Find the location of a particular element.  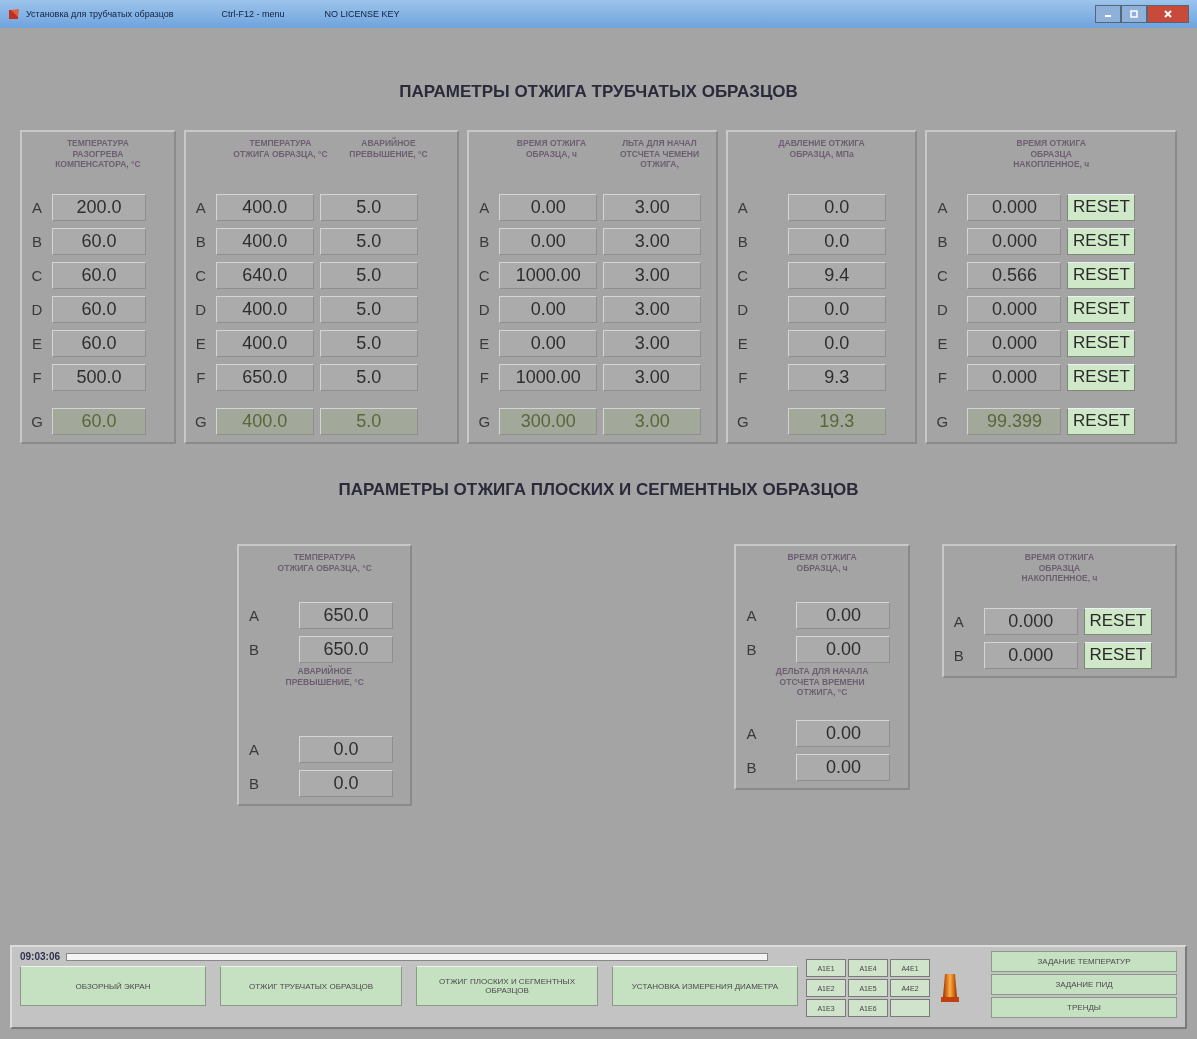

close-icon is located at coordinates (1168, 14).